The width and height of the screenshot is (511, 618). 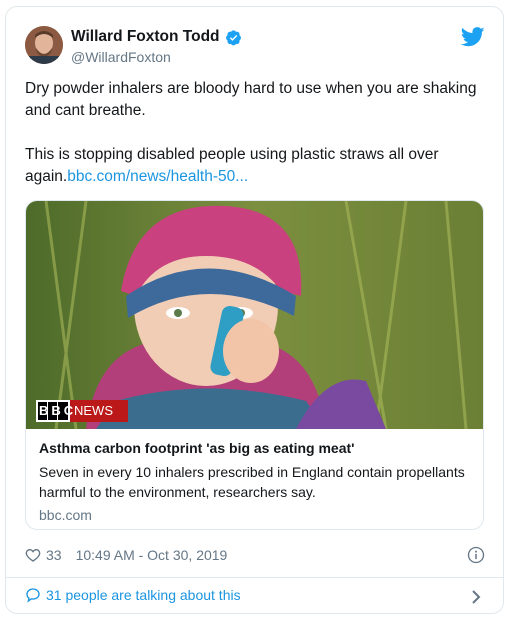 I want to click on timestamp: 10:49 AM - Oct 30, 2019, so click(x=152, y=555).